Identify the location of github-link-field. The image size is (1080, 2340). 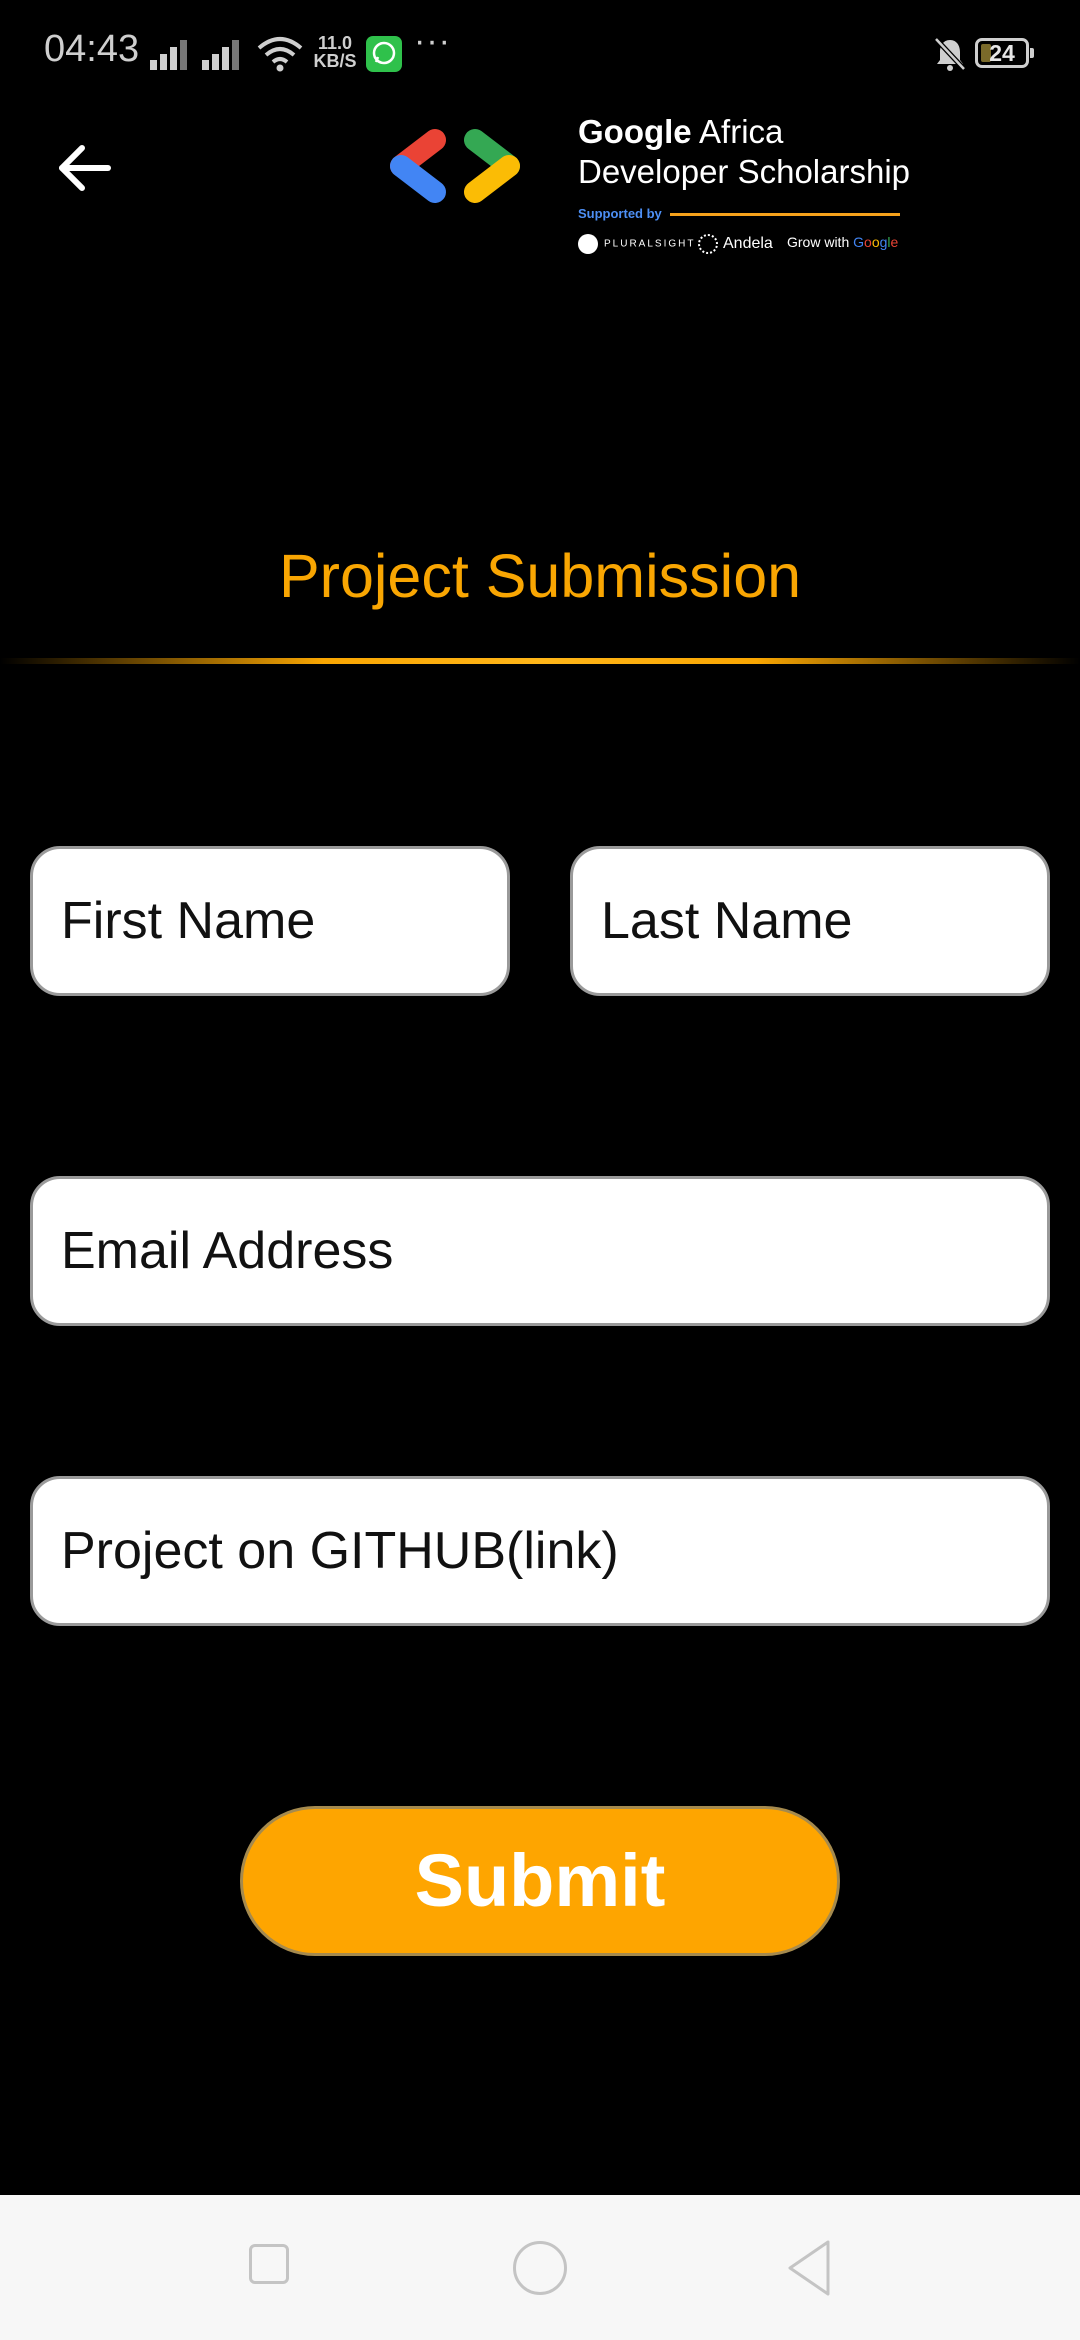
(540, 1551).